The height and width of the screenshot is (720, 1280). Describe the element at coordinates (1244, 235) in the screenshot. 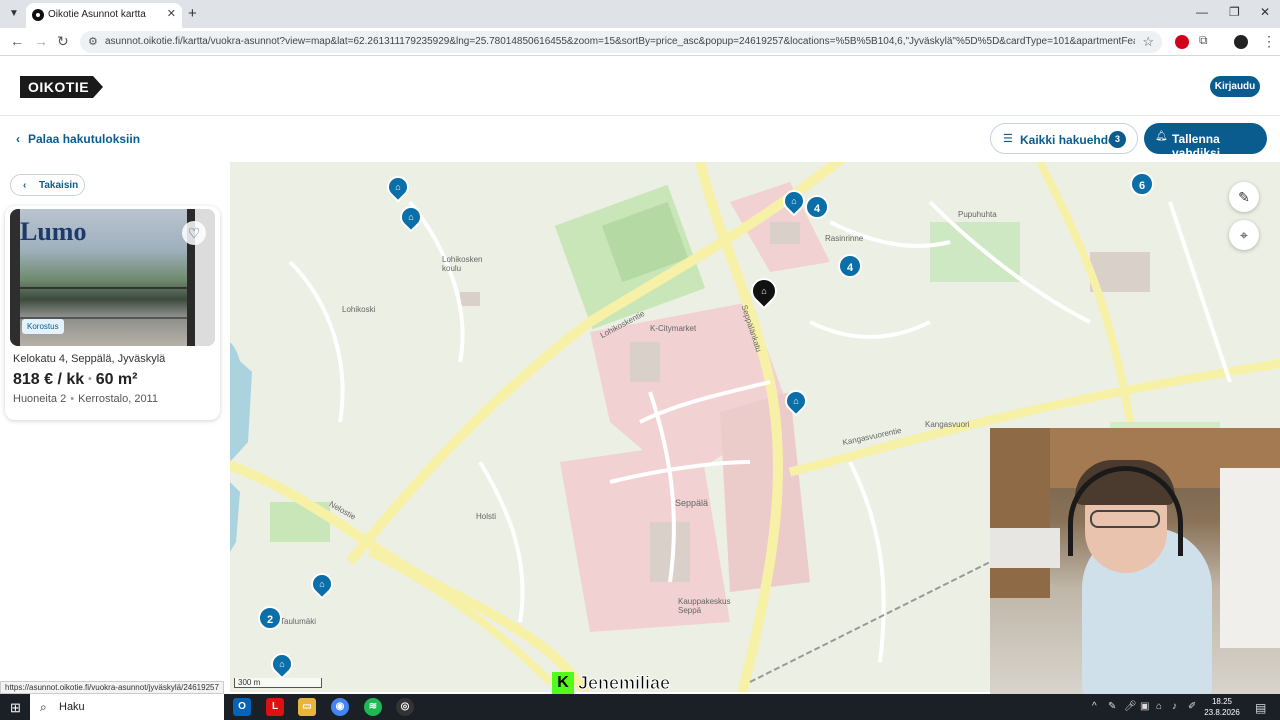

I see `locate-me-icon: ⌖` at that location.